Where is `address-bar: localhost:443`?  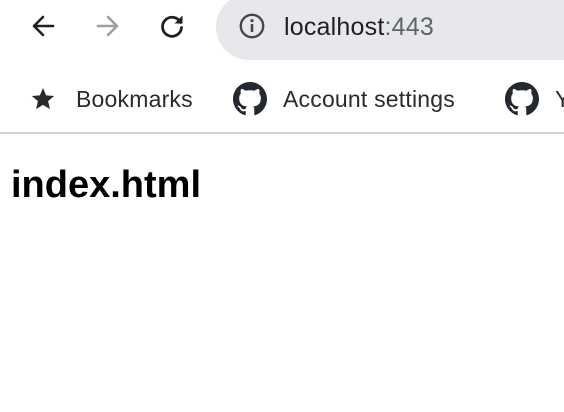 address-bar: localhost:443 is located at coordinates (390, 30).